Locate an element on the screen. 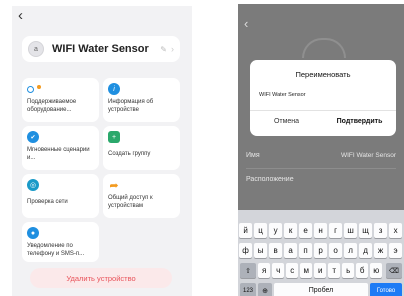 Image resolution: width=404 pixels, height=296 pixels. key-ц: ц is located at coordinates (261, 230).